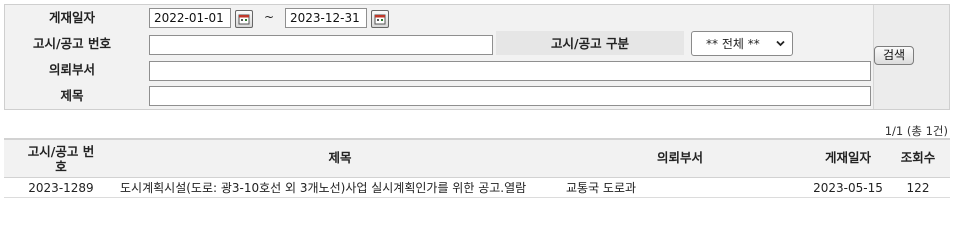  What do you see at coordinates (601, 188) in the screenshot?
I see `row-dept: 교통국 도로과` at bounding box center [601, 188].